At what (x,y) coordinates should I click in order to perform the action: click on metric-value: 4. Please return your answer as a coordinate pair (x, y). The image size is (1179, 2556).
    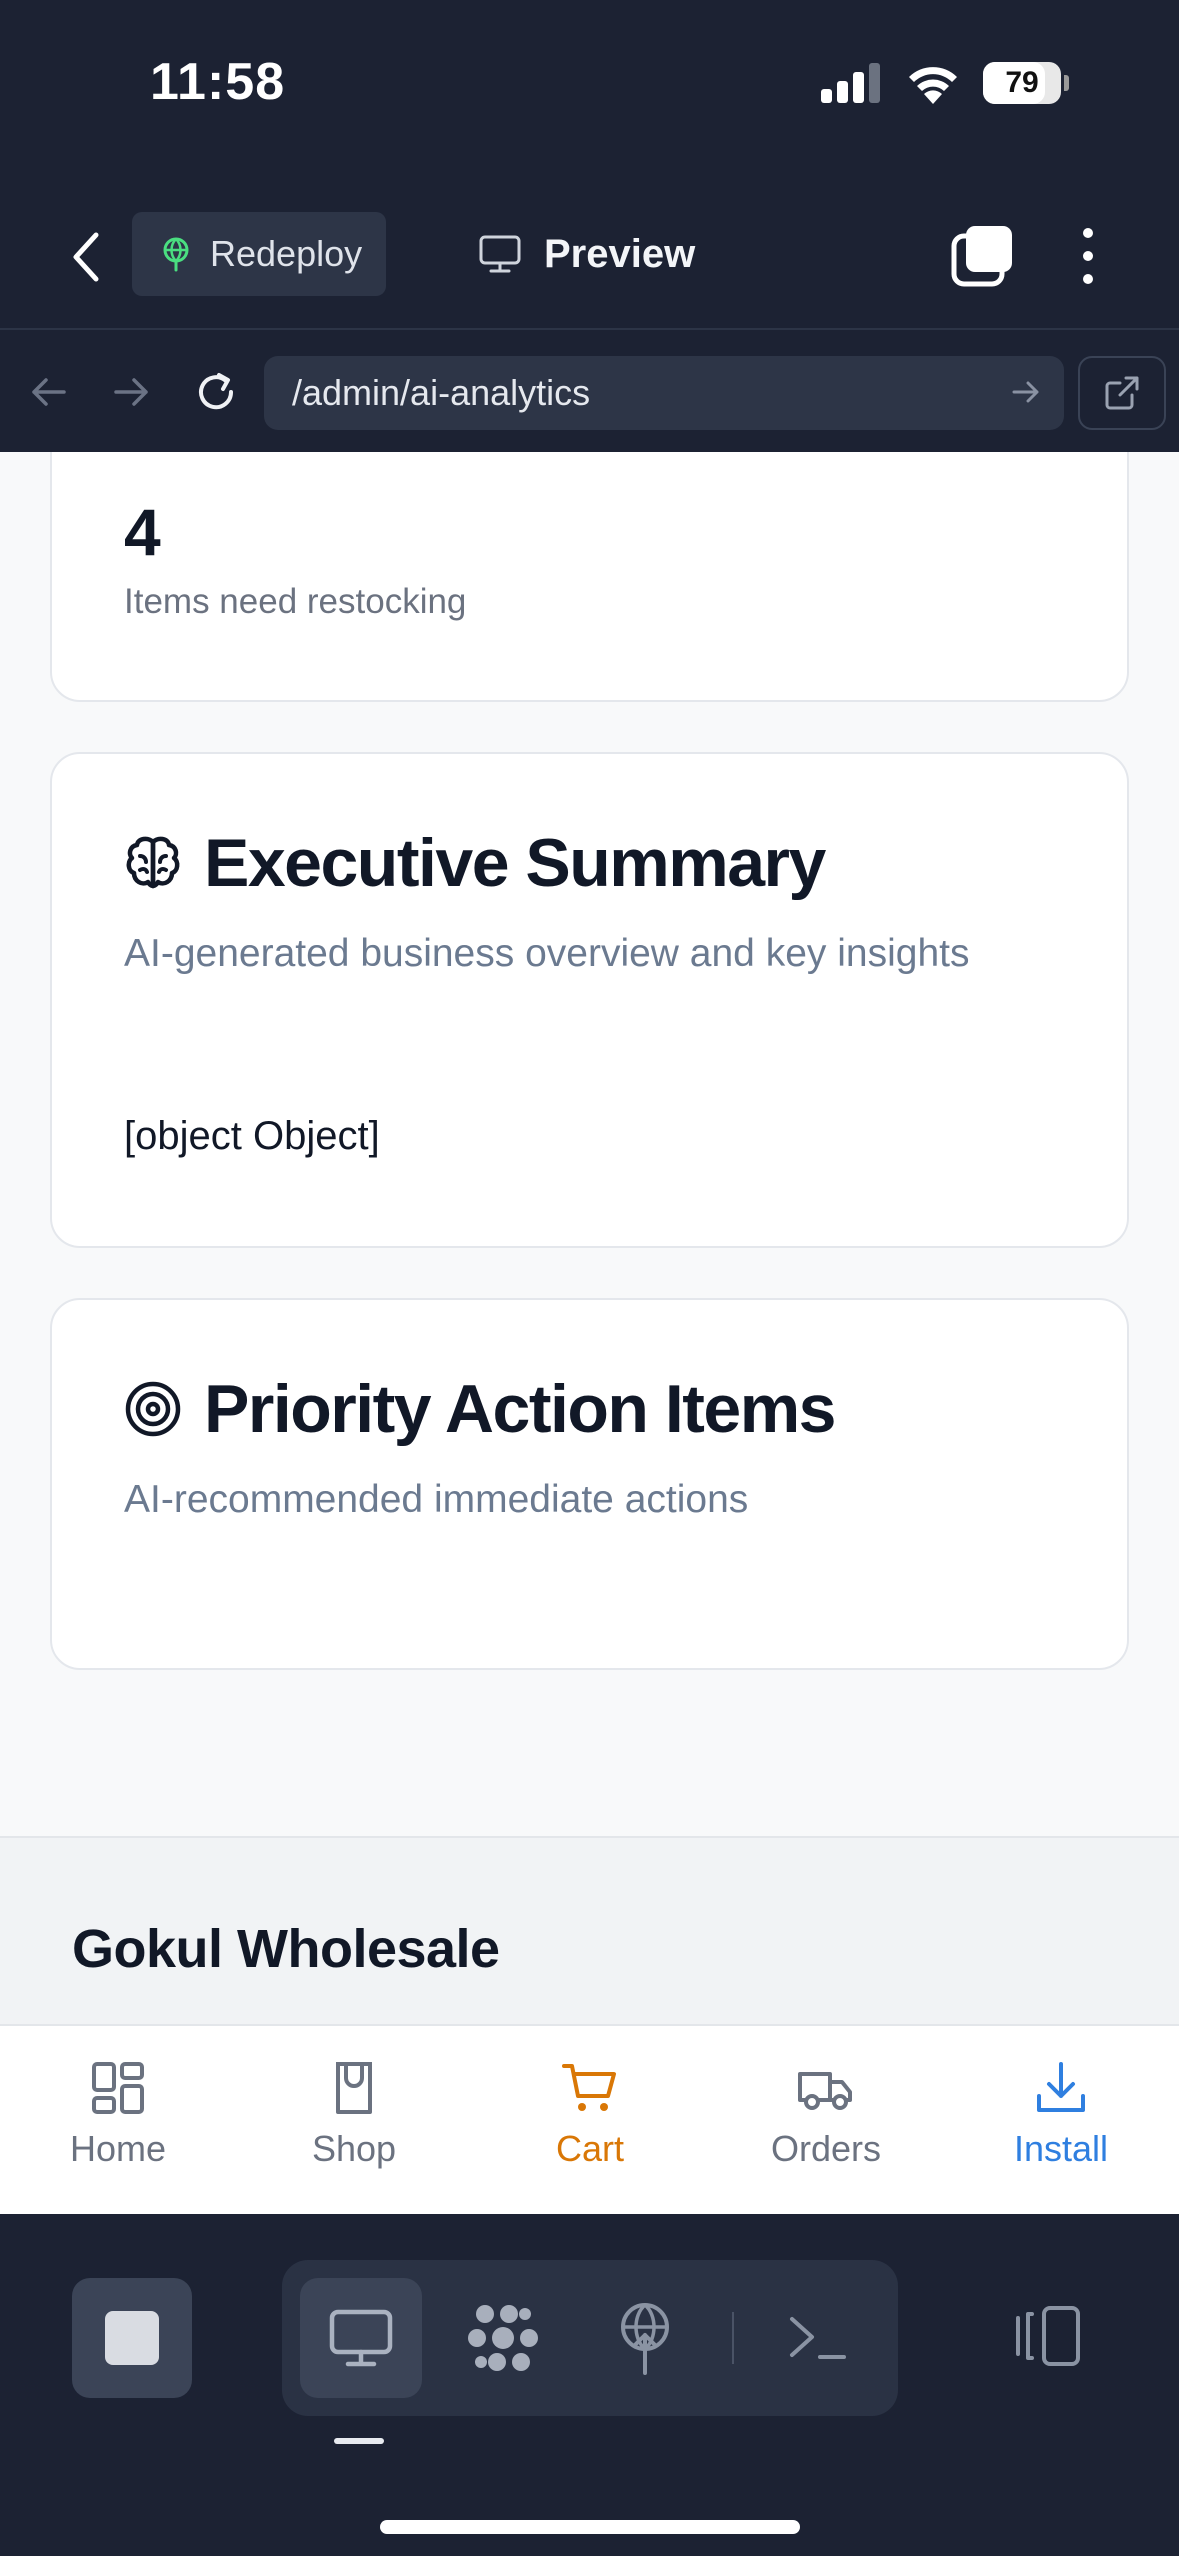
    Looking at the image, I should click on (142, 532).